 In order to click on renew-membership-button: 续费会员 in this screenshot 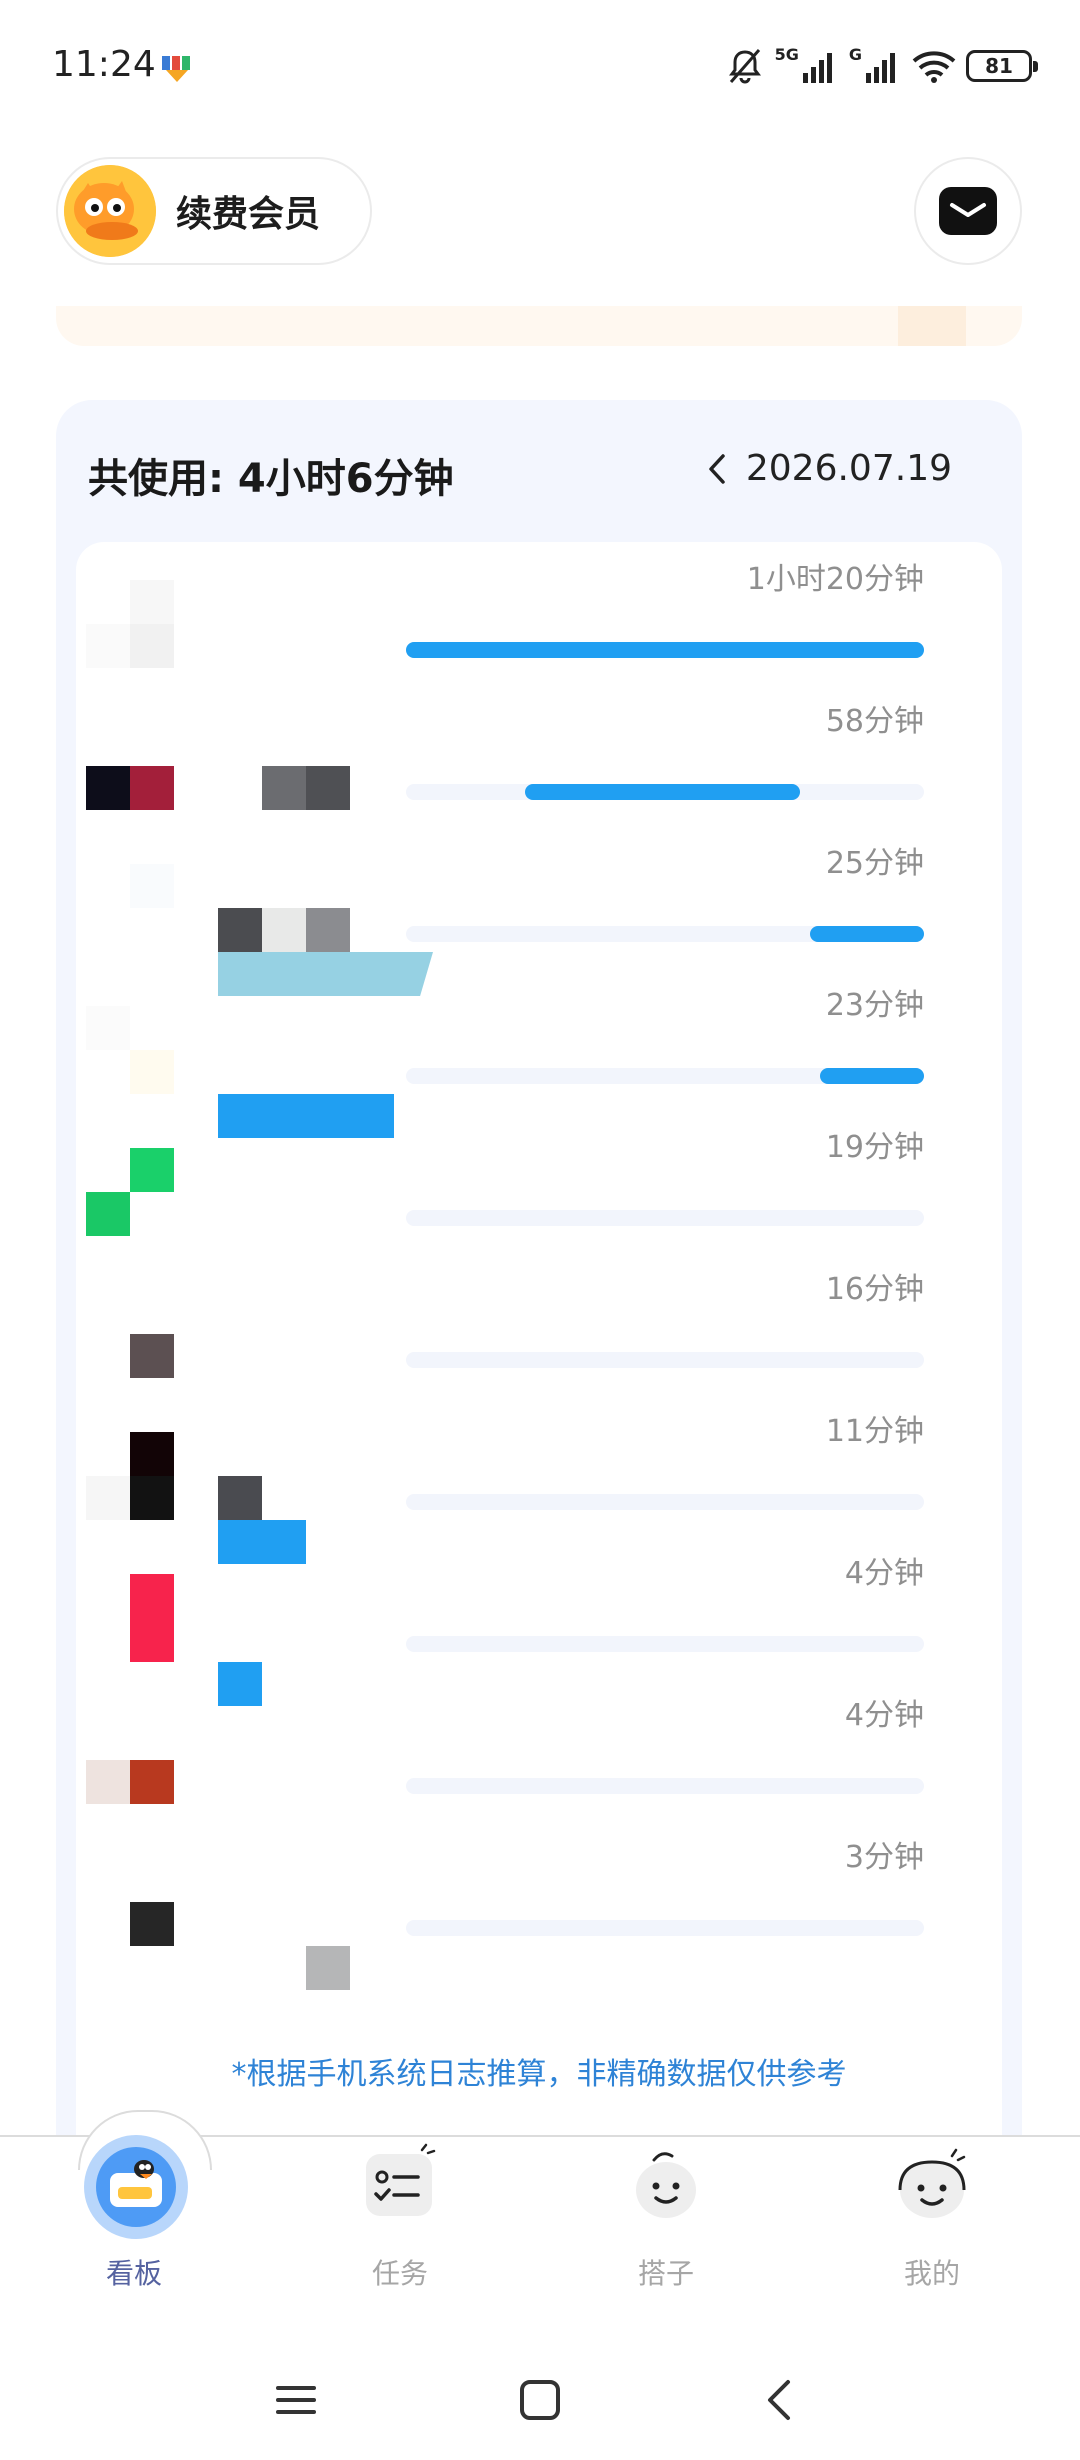, I will do `click(214, 211)`.